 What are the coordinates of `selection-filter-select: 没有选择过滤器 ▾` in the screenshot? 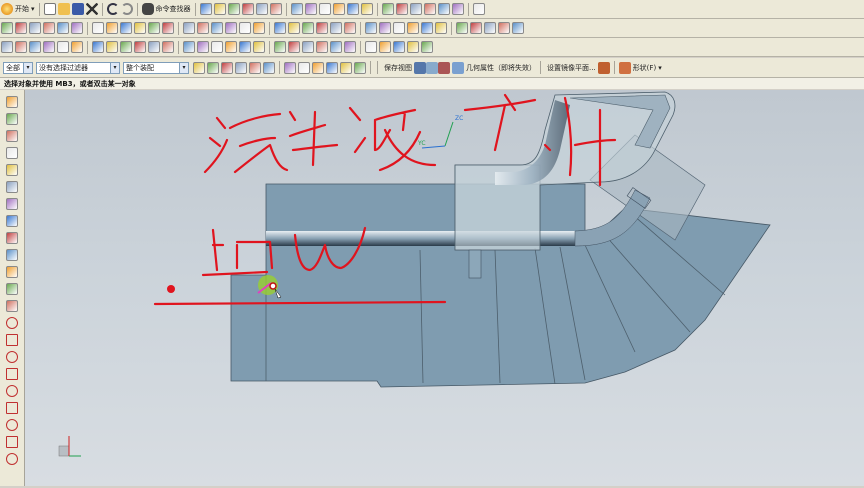 It's located at (78, 67).